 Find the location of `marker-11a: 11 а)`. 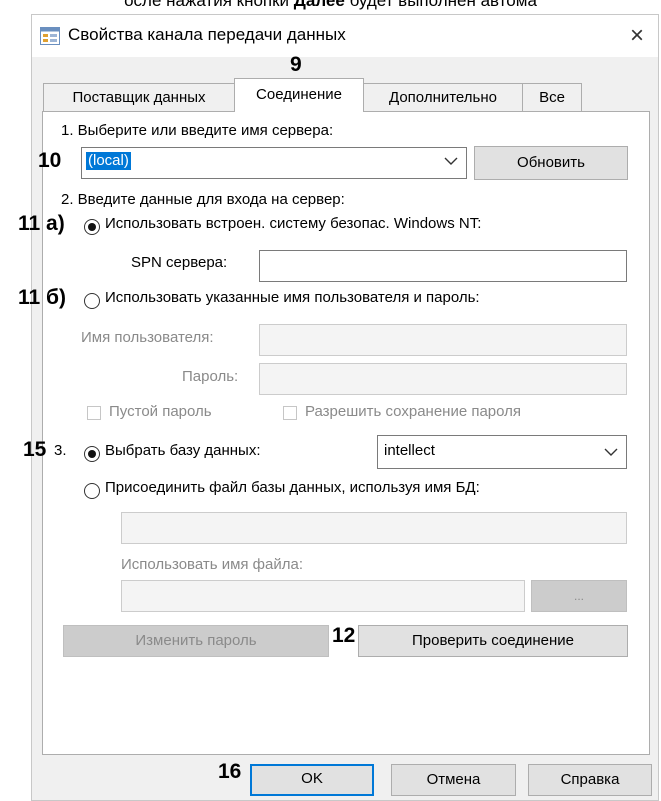

marker-11a: 11 а) is located at coordinates (41, 223).